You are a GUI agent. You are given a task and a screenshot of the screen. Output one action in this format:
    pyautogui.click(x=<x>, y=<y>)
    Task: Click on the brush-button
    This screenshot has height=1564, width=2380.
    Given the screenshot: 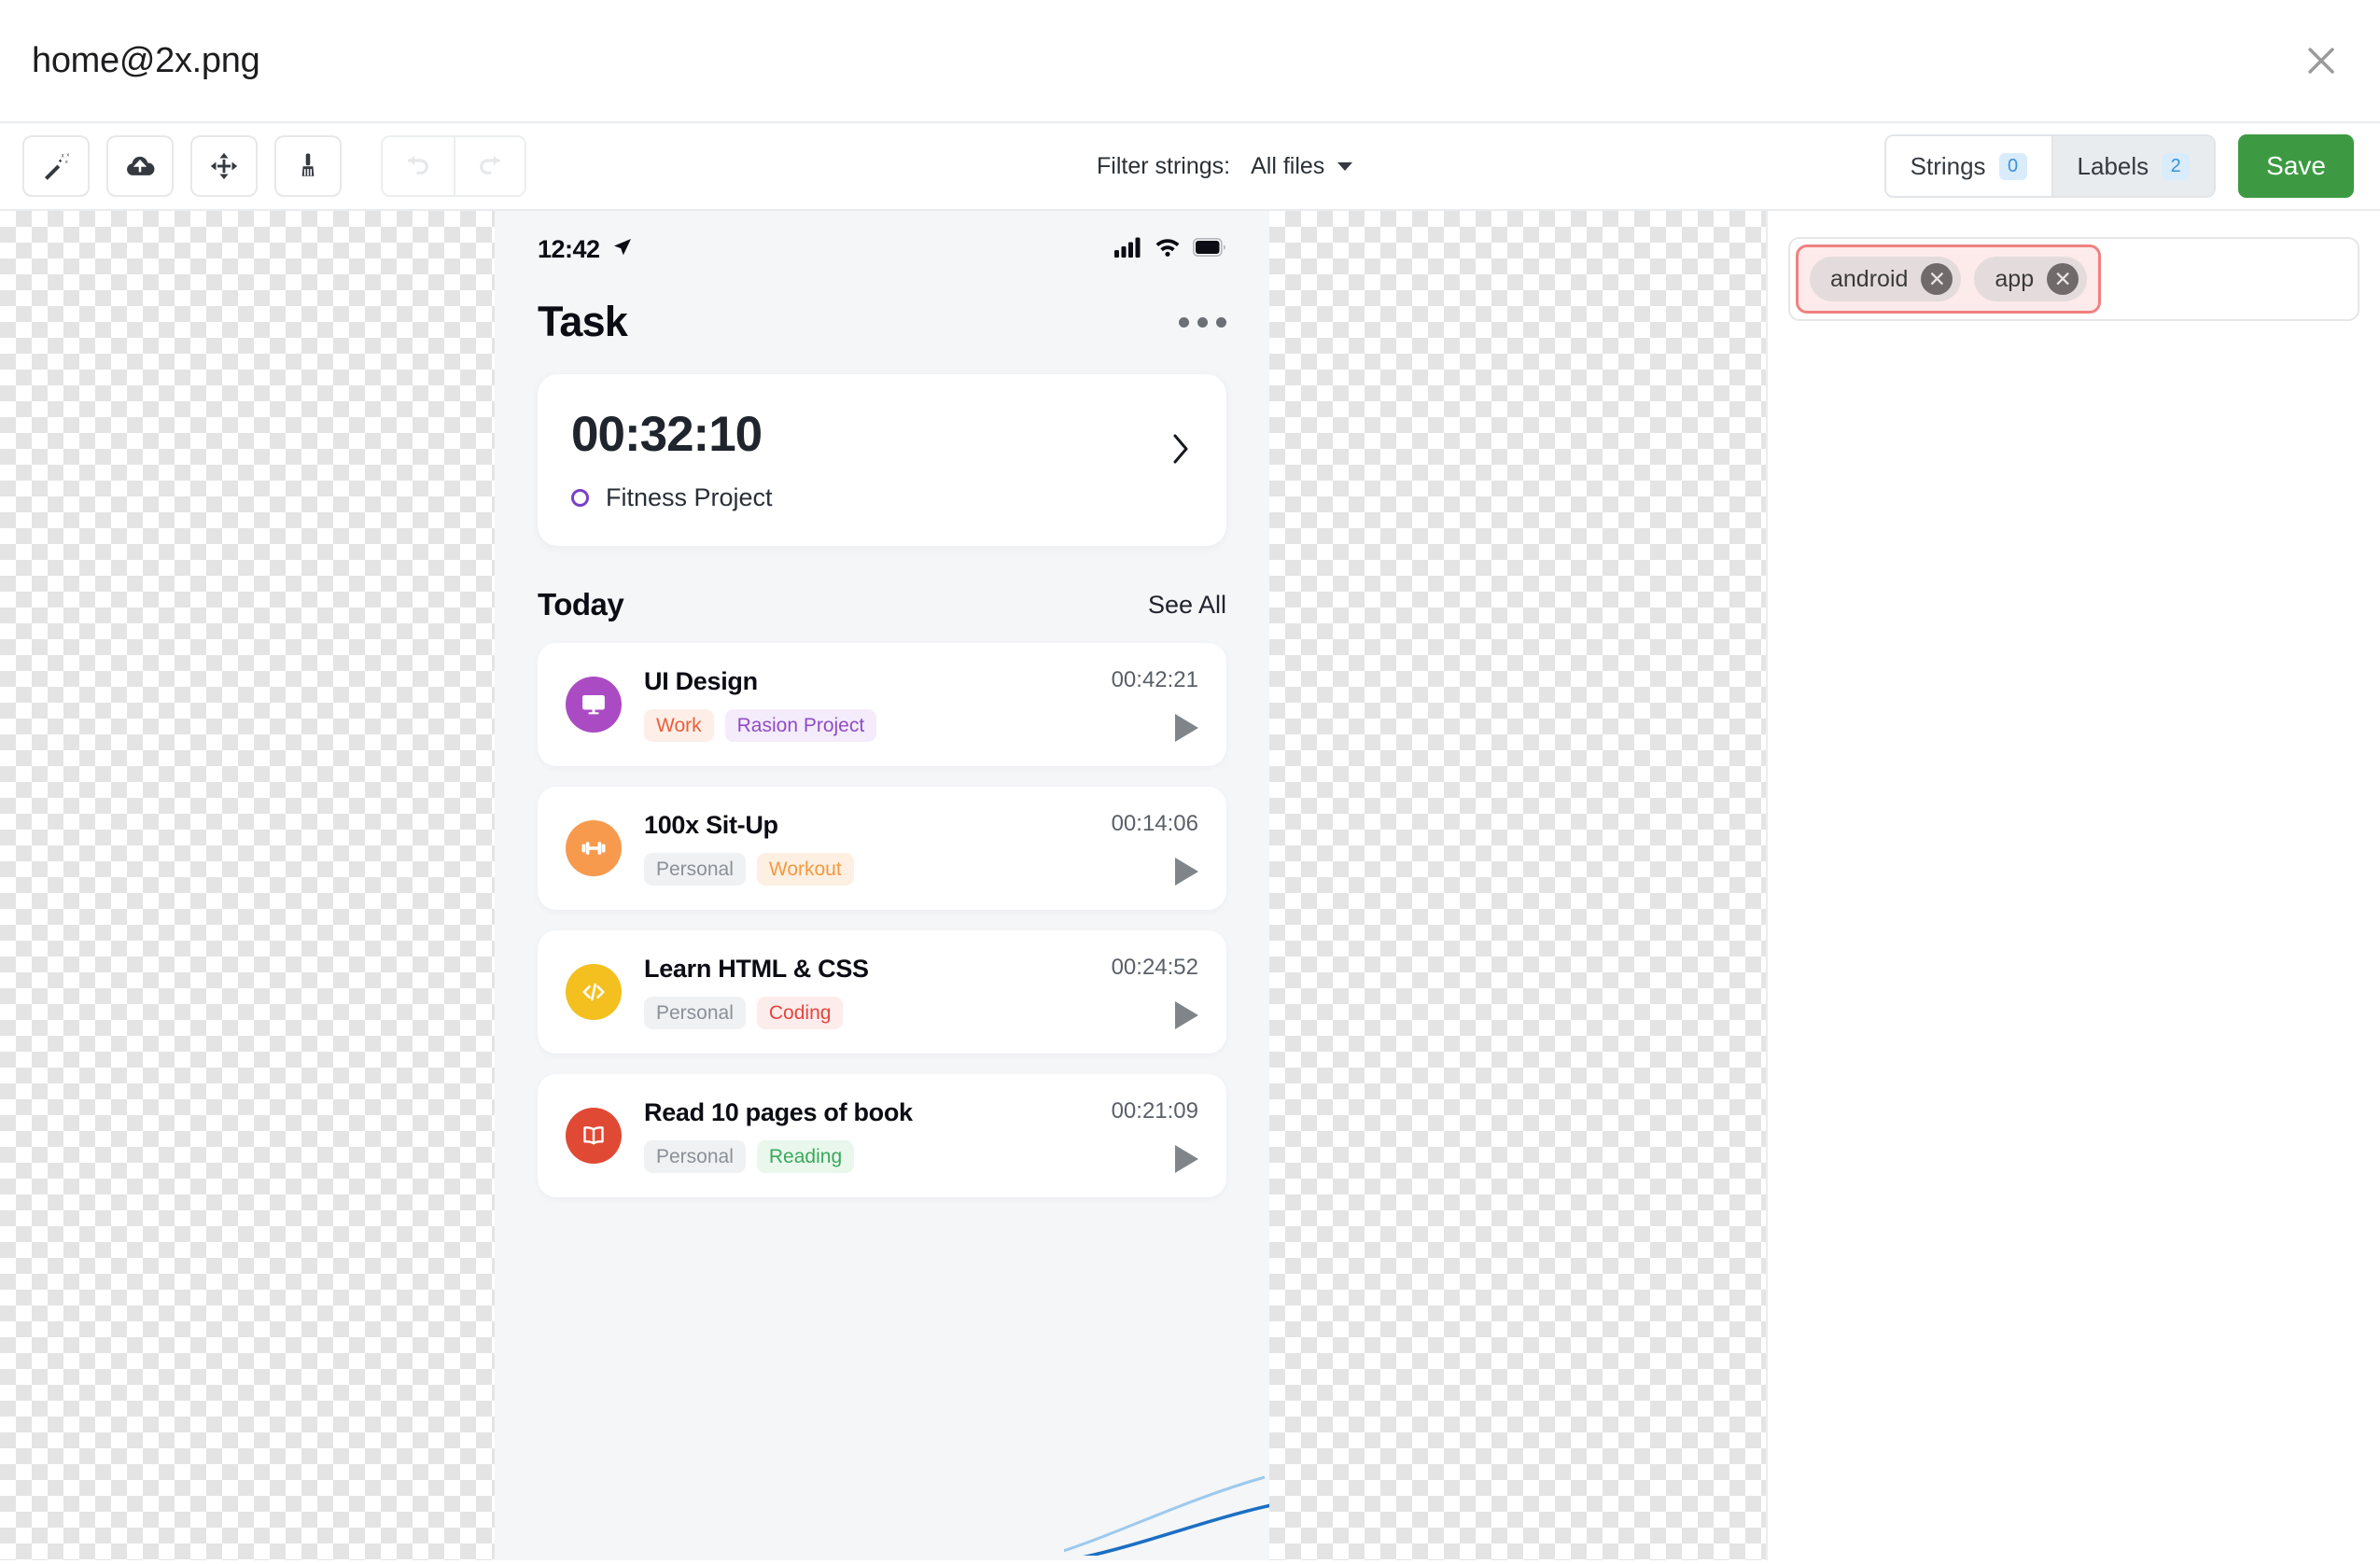 What is the action you would take?
    pyautogui.click(x=308, y=166)
    